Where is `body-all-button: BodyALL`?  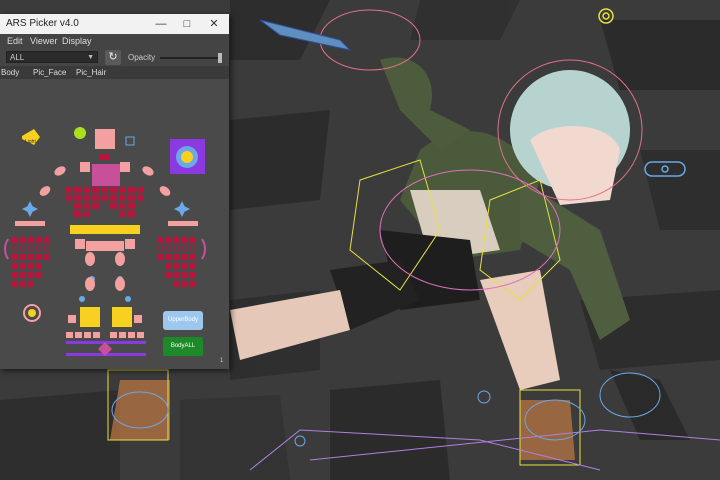 body-all-button: BodyALL is located at coordinates (183, 346).